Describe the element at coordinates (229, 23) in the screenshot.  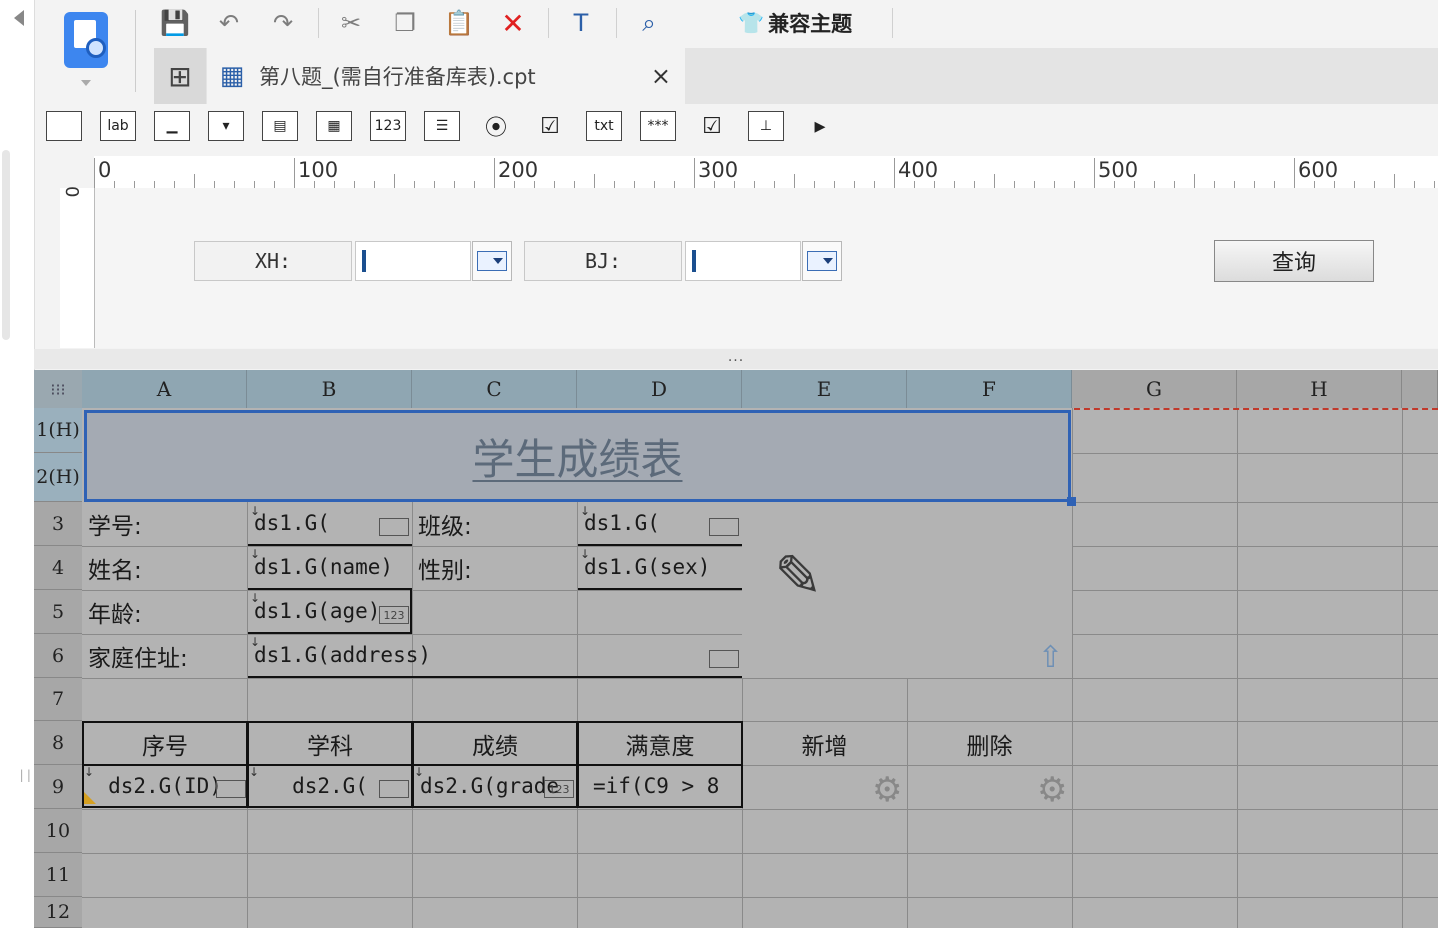
I see `undo-icon: ↶` at that location.